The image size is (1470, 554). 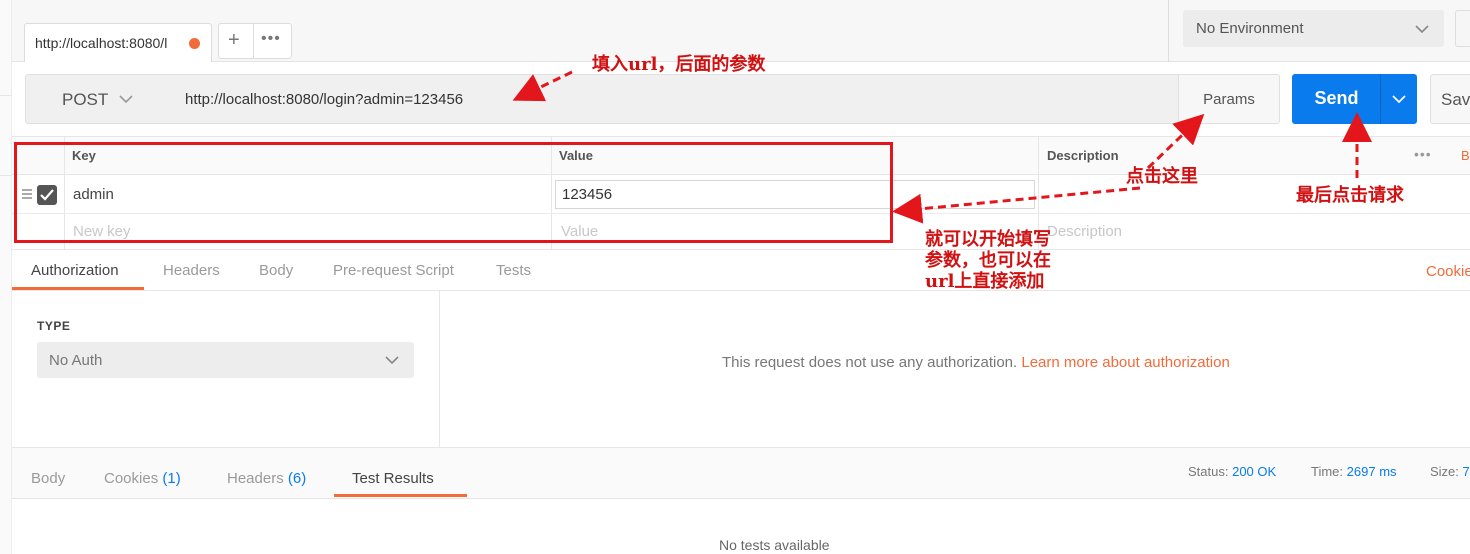 I want to click on table-annotation-line: url上直接添加, so click(x=985, y=281).